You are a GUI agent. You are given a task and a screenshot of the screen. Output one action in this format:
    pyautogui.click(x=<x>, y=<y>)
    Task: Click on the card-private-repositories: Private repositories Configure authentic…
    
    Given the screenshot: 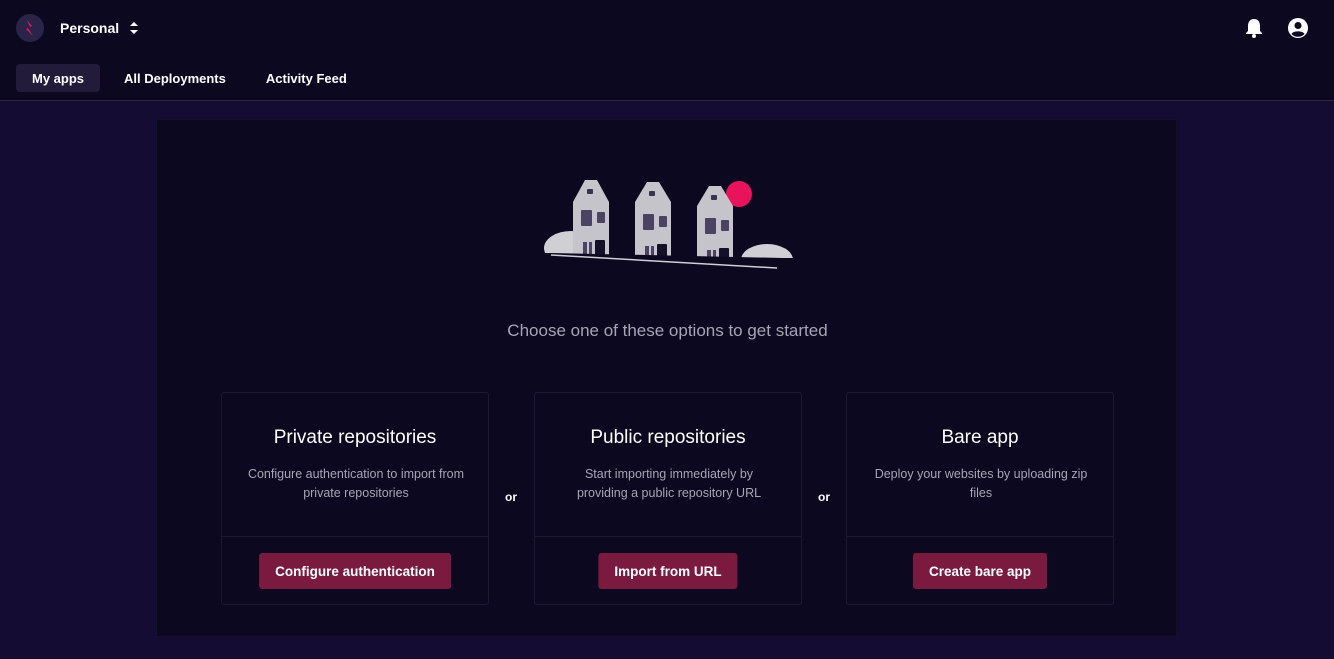 What is the action you would take?
    pyautogui.click(x=355, y=498)
    